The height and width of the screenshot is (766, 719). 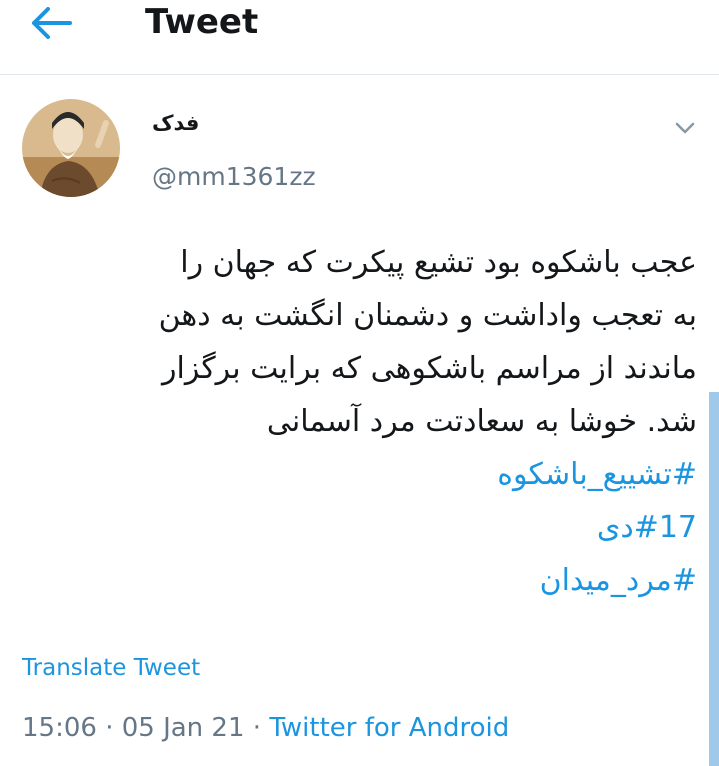 What do you see at coordinates (429, 368) in the screenshot?
I see `tweet-text-line: ماندند از مراسم باشکوهی که برایت برگزار` at bounding box center [429, 368].